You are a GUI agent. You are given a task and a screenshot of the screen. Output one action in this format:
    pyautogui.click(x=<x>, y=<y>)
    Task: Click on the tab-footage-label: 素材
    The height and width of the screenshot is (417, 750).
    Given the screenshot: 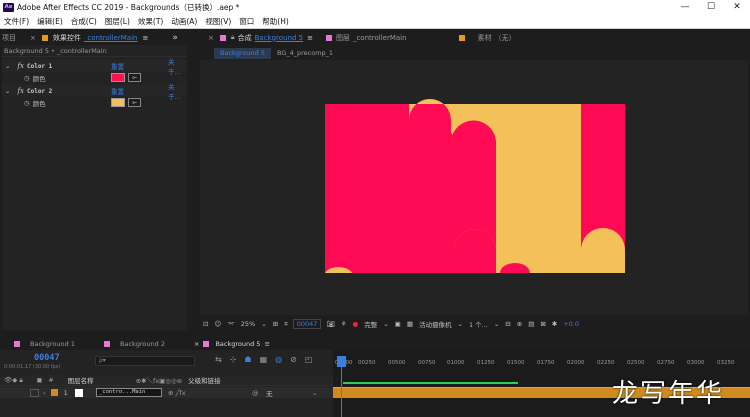 What is the action you would take?
    pyautogui.click(x=485, y=38)
    